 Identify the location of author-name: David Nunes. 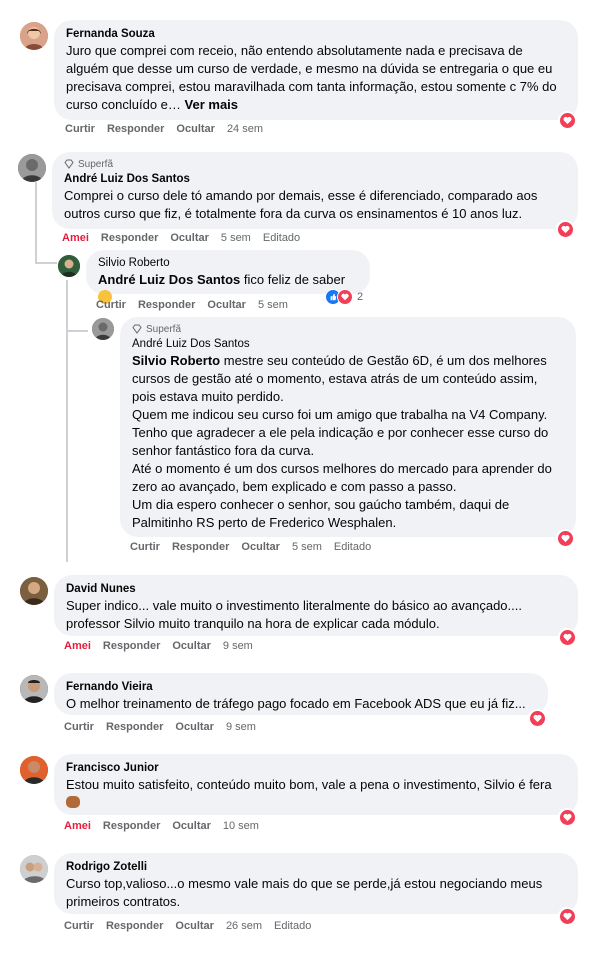
(316, 589).